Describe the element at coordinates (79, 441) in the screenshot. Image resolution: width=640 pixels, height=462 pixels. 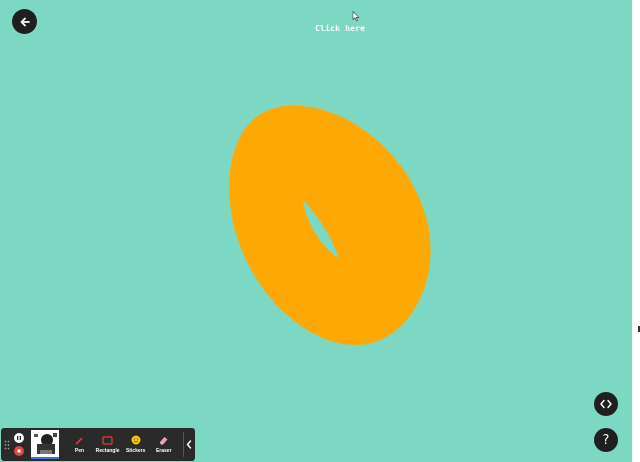
I see `pen-icon` at that location.